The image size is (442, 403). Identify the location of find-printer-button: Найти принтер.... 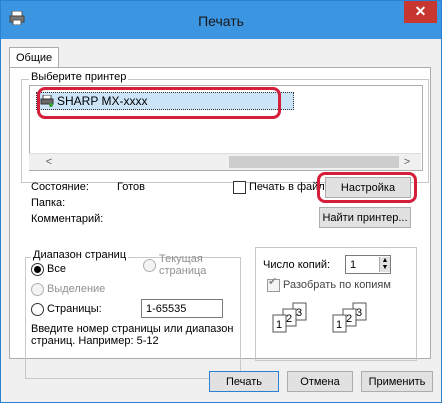
(365, 217).